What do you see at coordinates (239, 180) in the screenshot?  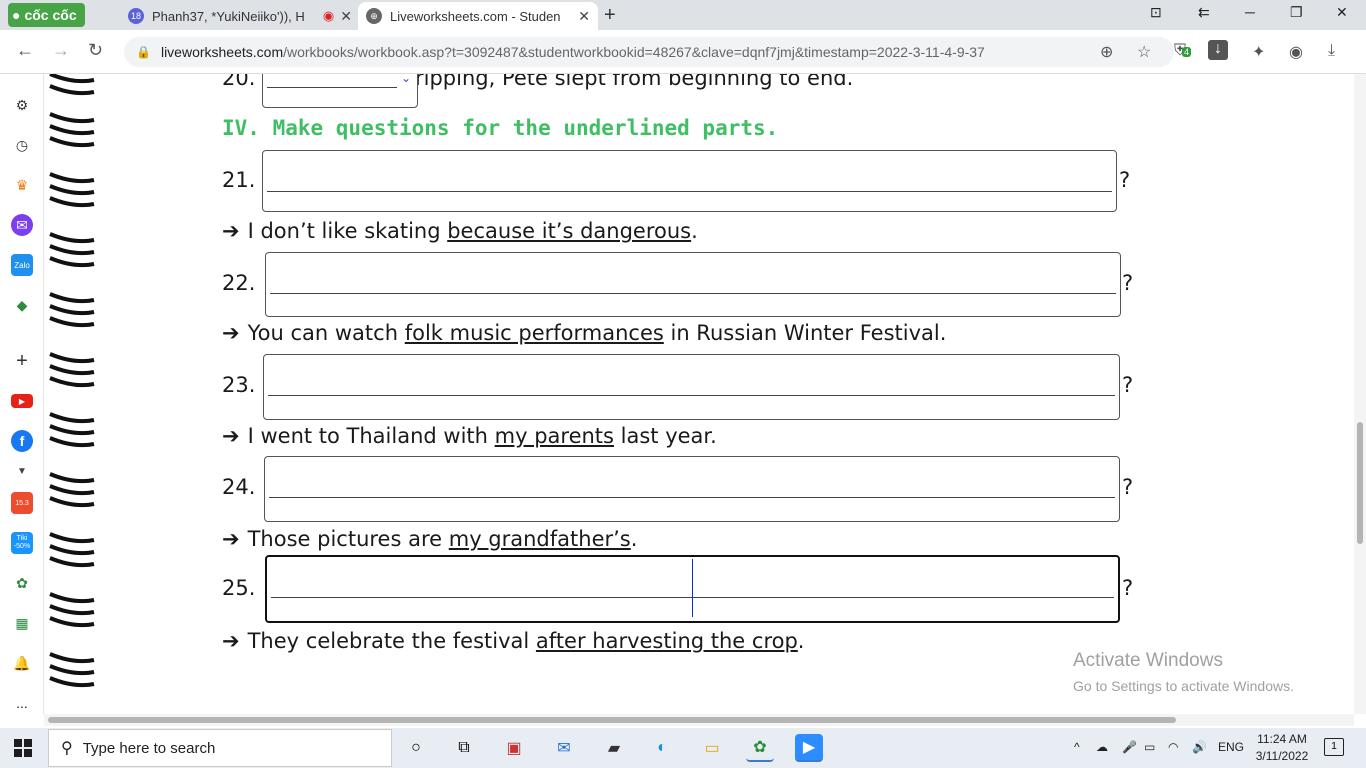 I see `question-number: 21.` at bounding box center [239, 180].